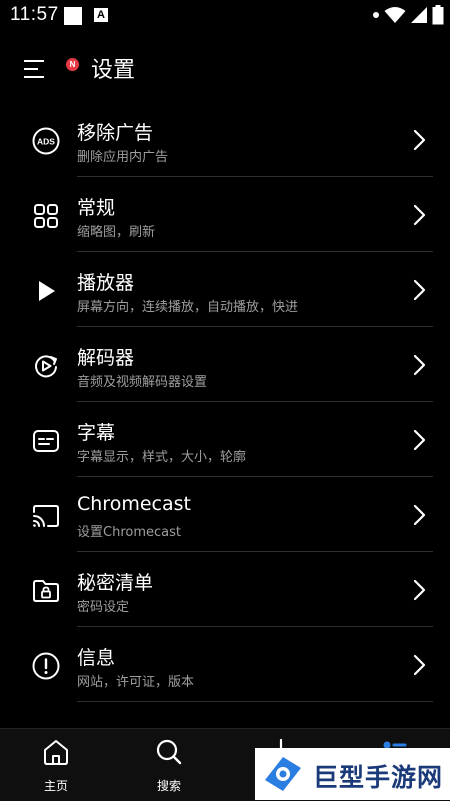 The width and height of the screenshot is (450, 801). I want to click on watermark: 巨型手游网, so click(352, 774).